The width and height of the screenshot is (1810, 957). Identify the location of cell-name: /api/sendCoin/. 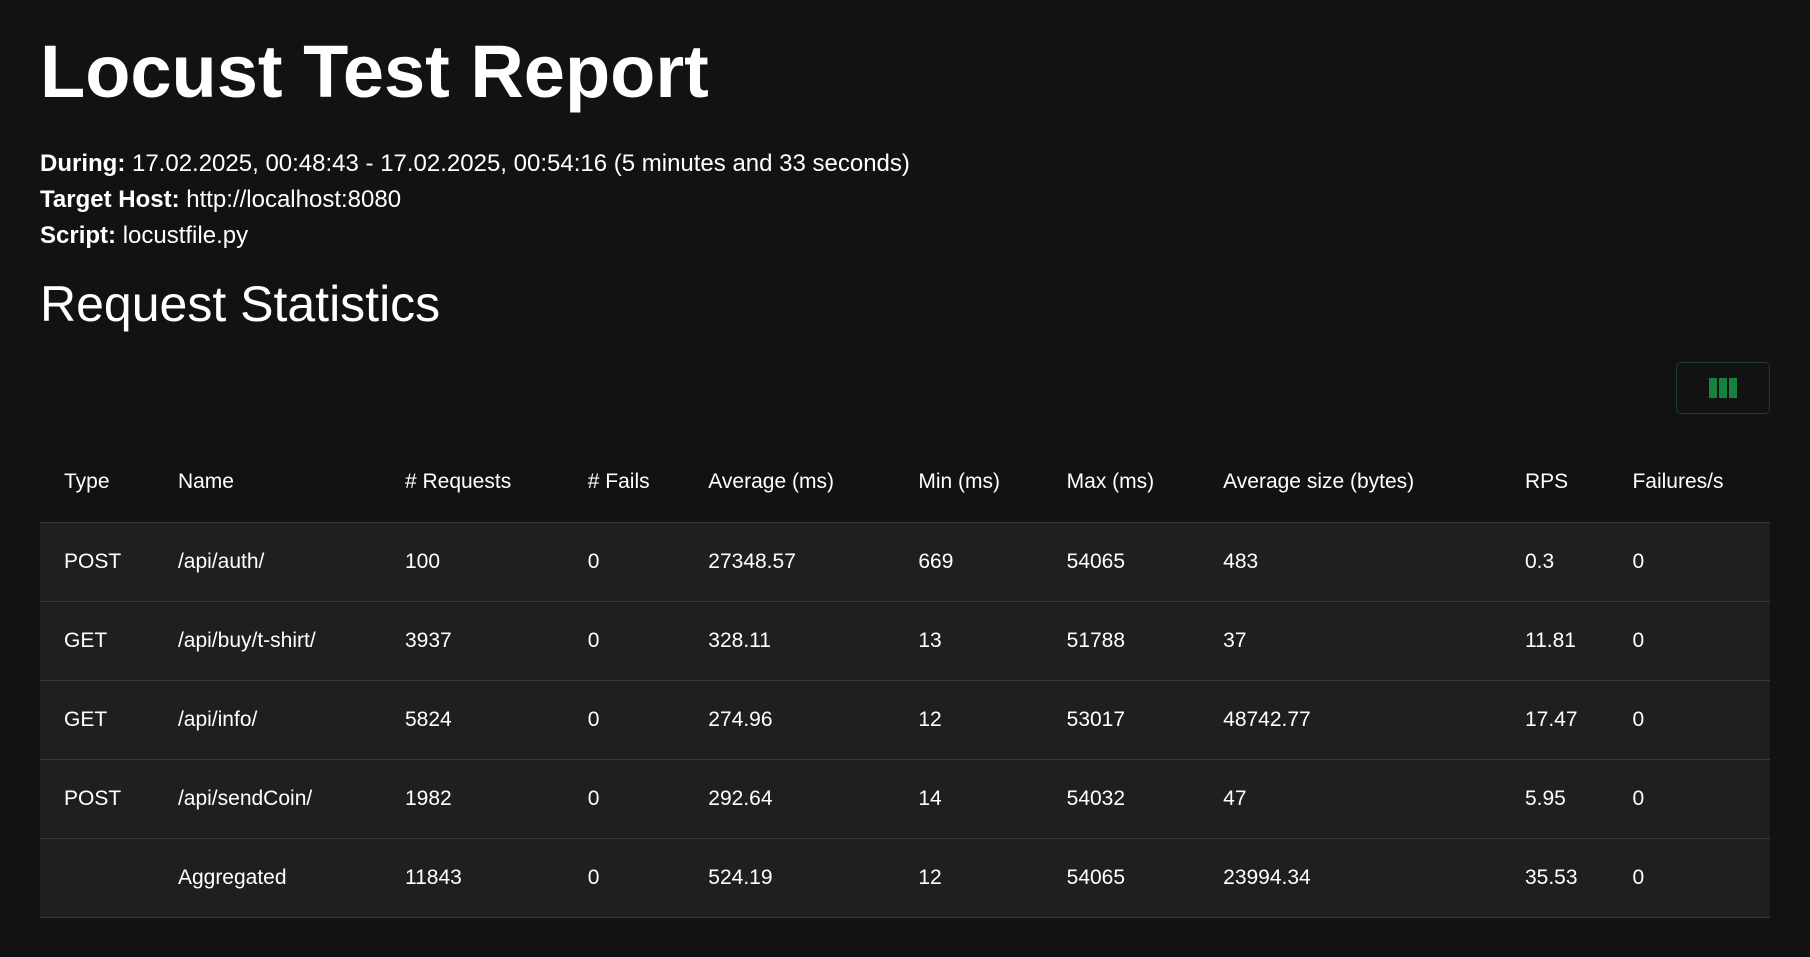
(267, 799).